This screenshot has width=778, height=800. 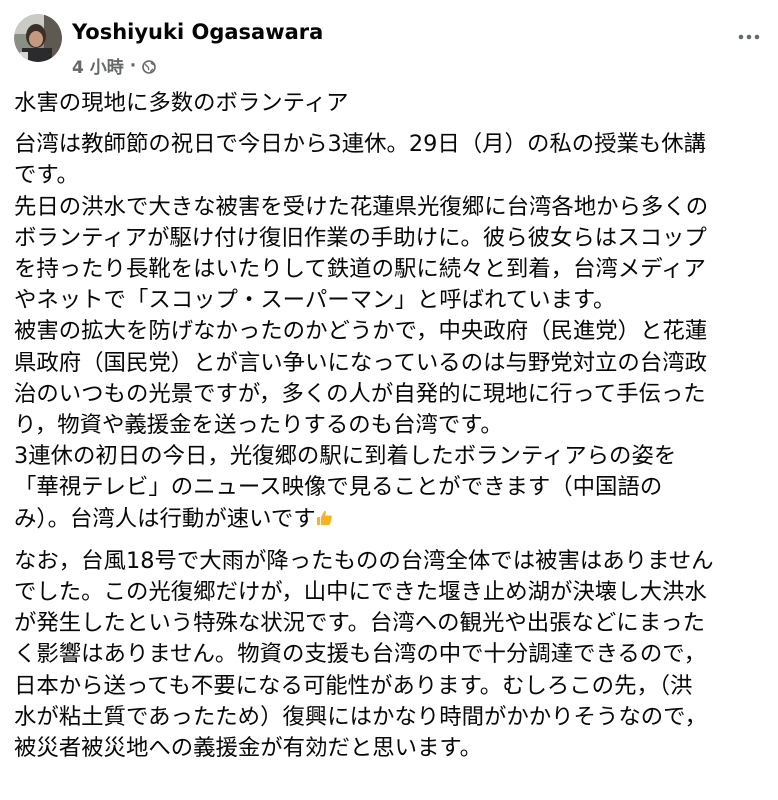 I want to click on text-line: み）。台湾人は行動が速いです, so click(x=165, y=518).